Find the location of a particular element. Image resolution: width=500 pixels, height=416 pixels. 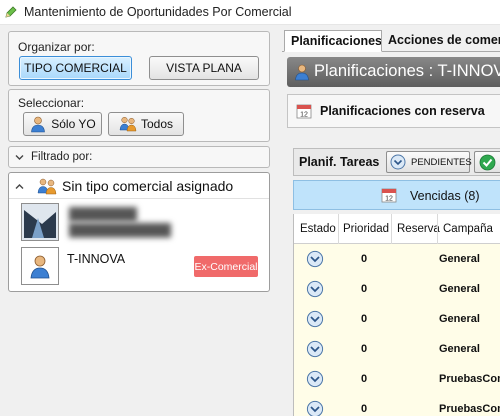

column-header-reserva: Reserva is located at coordinates (418, 229).